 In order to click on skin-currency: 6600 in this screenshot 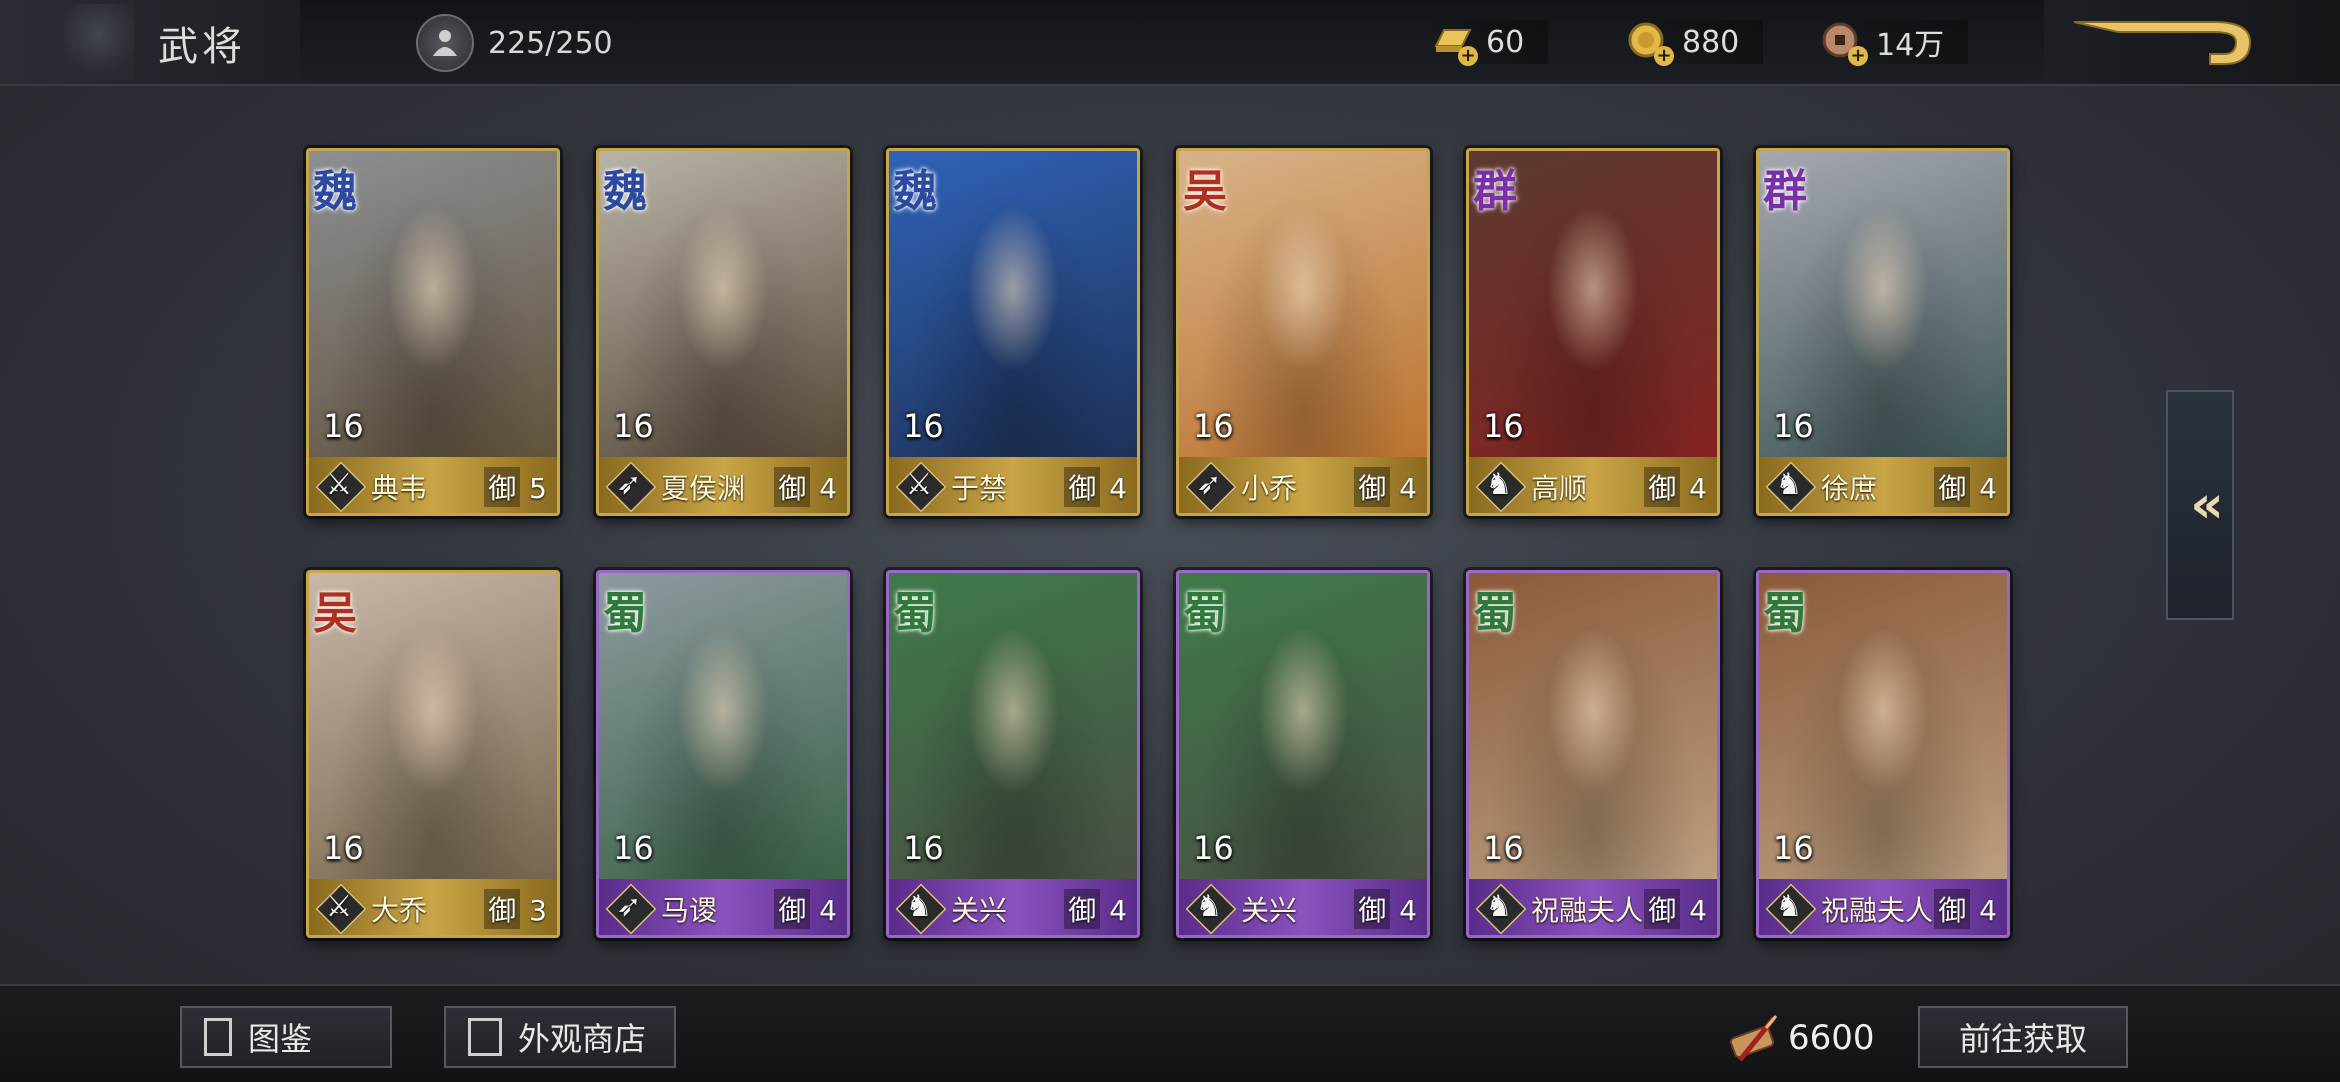, I will do `click(1800, 1038)`.